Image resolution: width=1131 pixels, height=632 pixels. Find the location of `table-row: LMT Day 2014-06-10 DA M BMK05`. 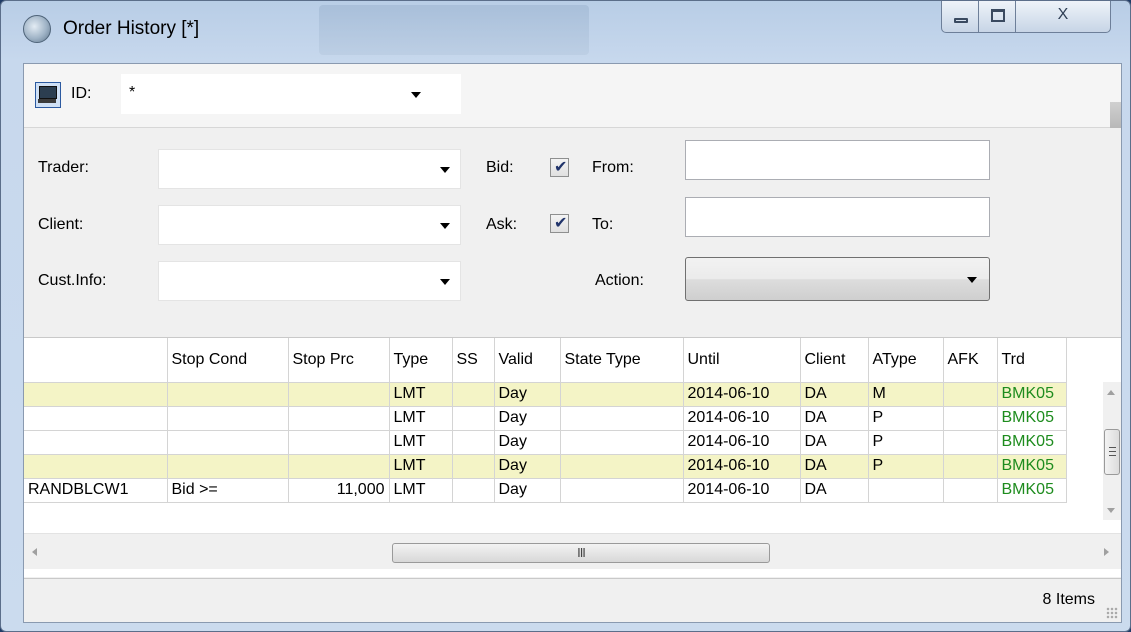

table-row: LMT Day 2014-06-10 DA M BMK05 is located at coordinates (545, 394).